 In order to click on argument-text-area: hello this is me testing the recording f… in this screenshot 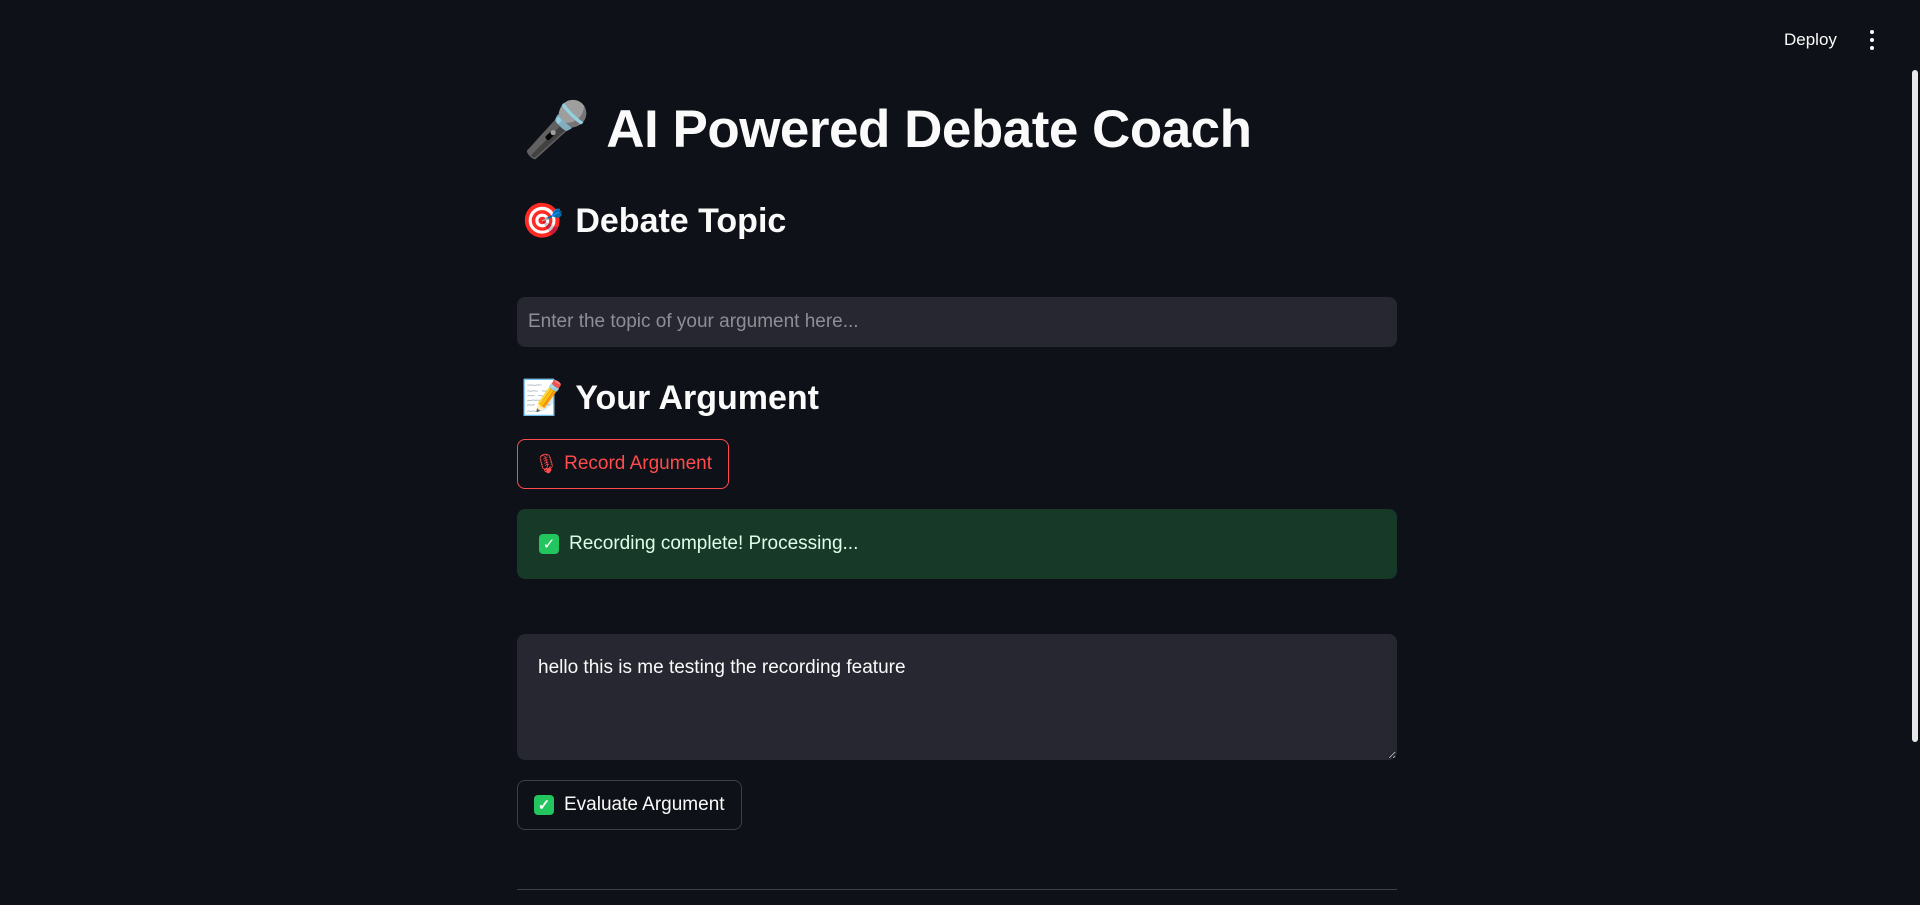, I will do `click(957, 697)`.